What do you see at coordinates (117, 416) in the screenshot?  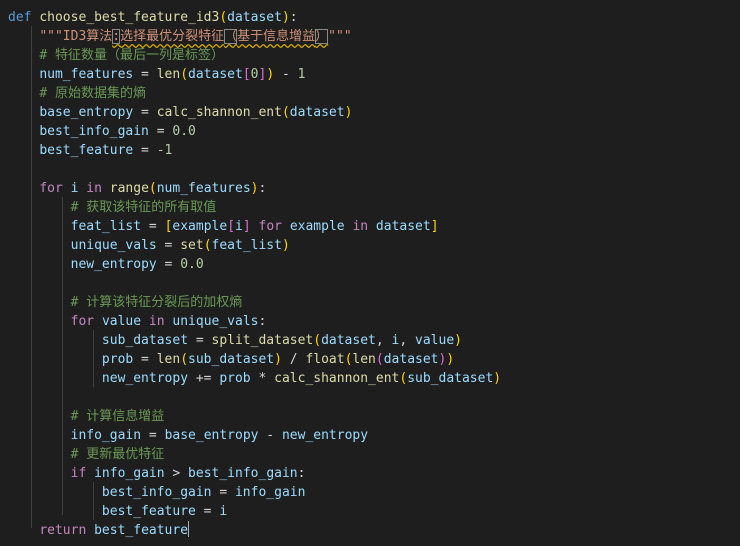 I see `comment: # 计算信息增益` at bounding box center [117, 416].